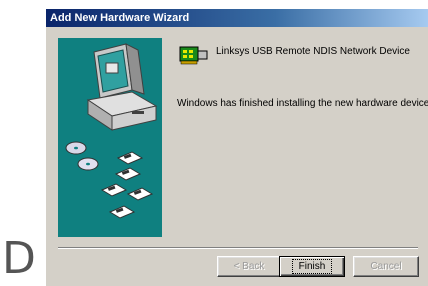 The height and width of the screenshot is (286, 428). Describe the element at coordinates (19, 258) in the screenshot. I see `corner-letter: D` at that location.